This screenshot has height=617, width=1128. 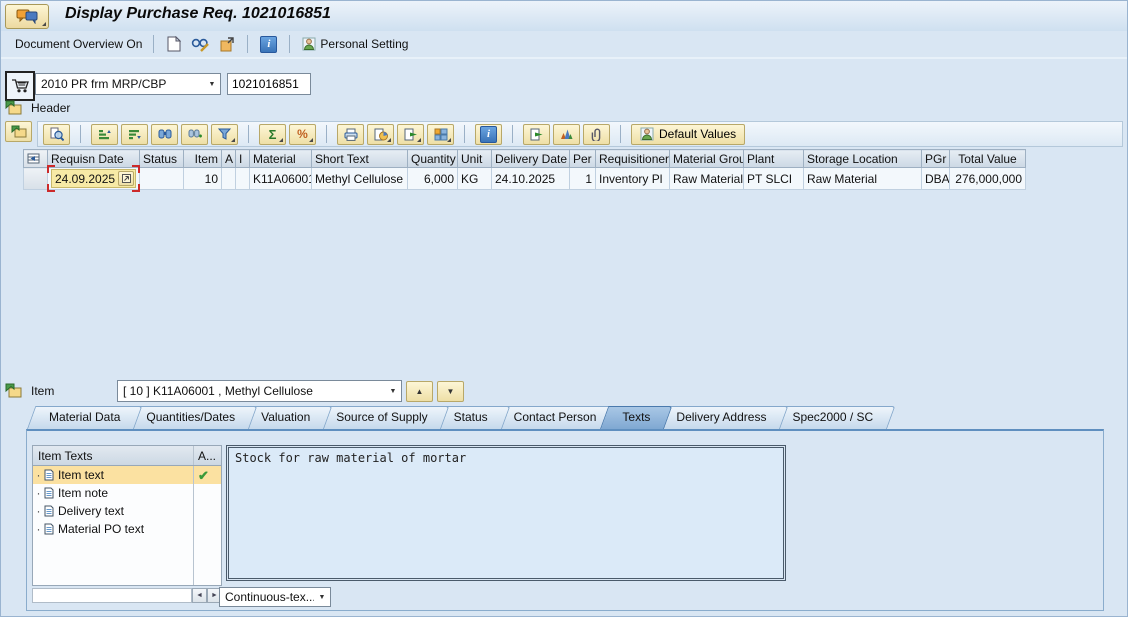 I want to click on sort-ascending-button, so click(x=104, y=134).